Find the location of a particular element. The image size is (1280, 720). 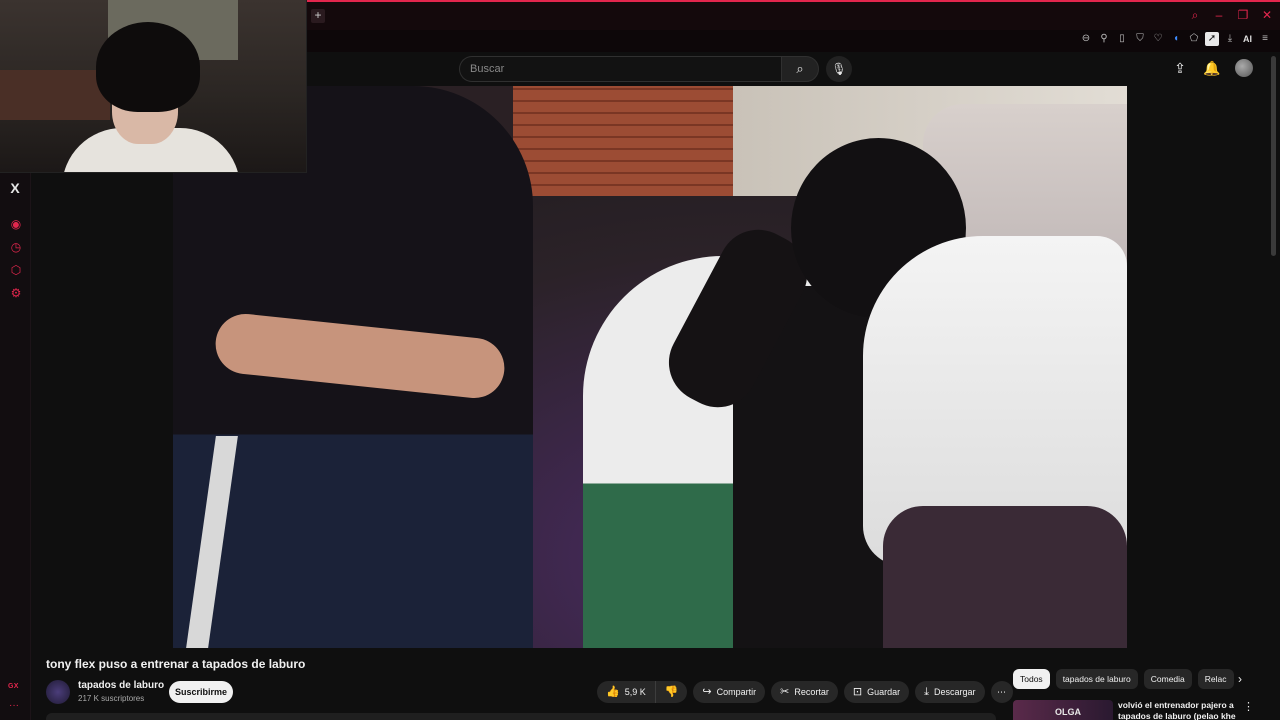

chip-related: Relac is located at coordinates (1215, 679).